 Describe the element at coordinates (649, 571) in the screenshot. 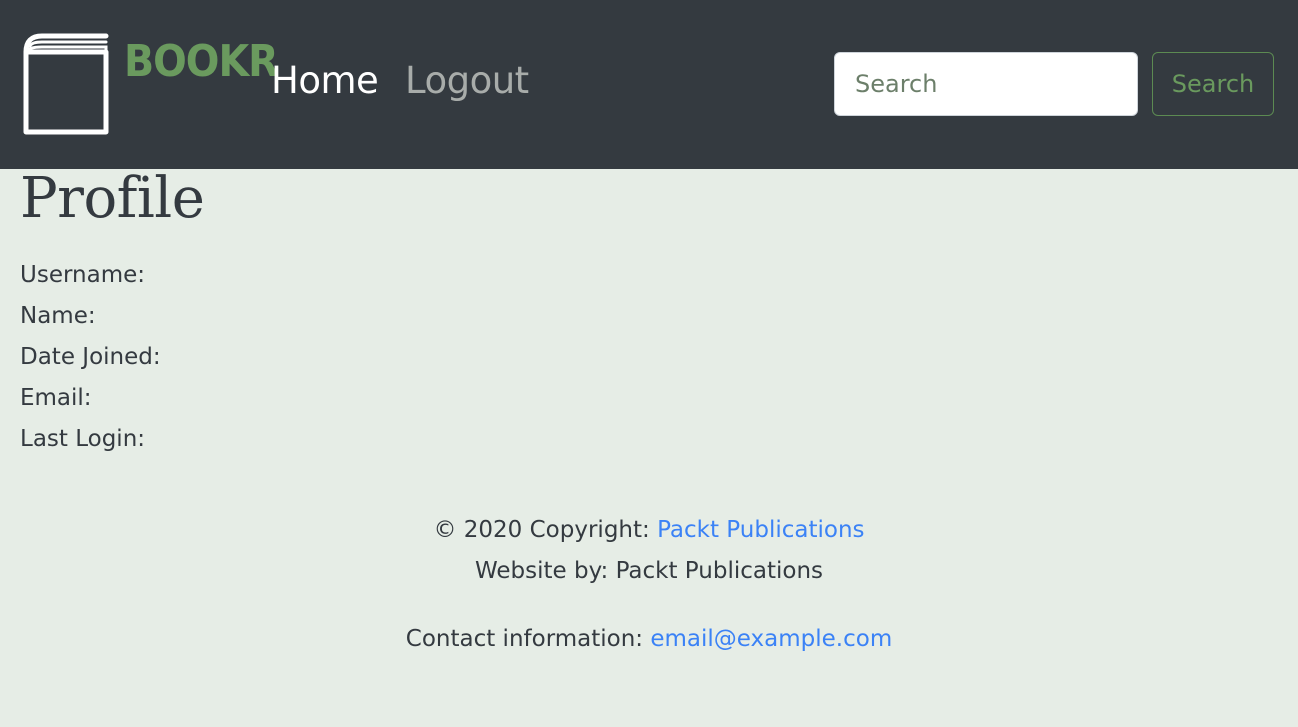

I see `website-by-line: Website by: Packt Publications` at that location.